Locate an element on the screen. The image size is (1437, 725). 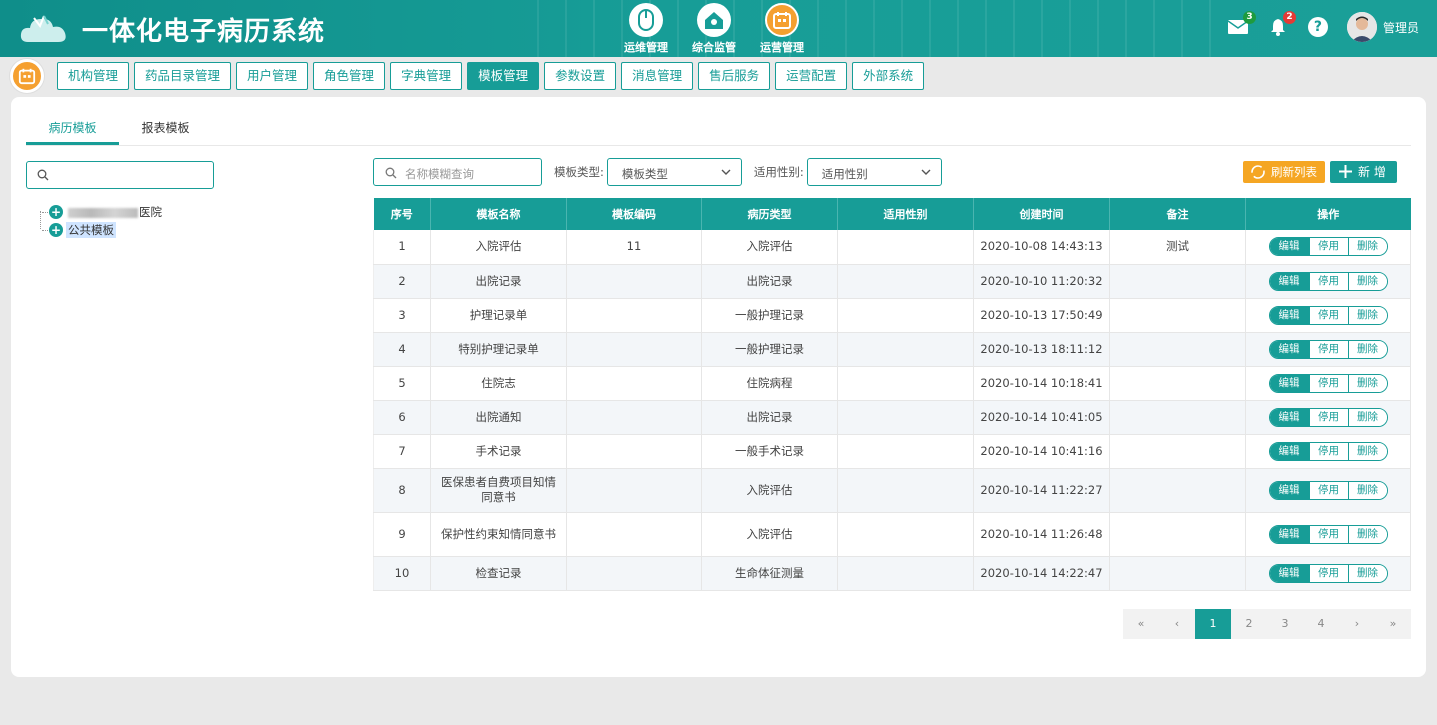
last-page-button: » is located at coordinates (1393, 624).